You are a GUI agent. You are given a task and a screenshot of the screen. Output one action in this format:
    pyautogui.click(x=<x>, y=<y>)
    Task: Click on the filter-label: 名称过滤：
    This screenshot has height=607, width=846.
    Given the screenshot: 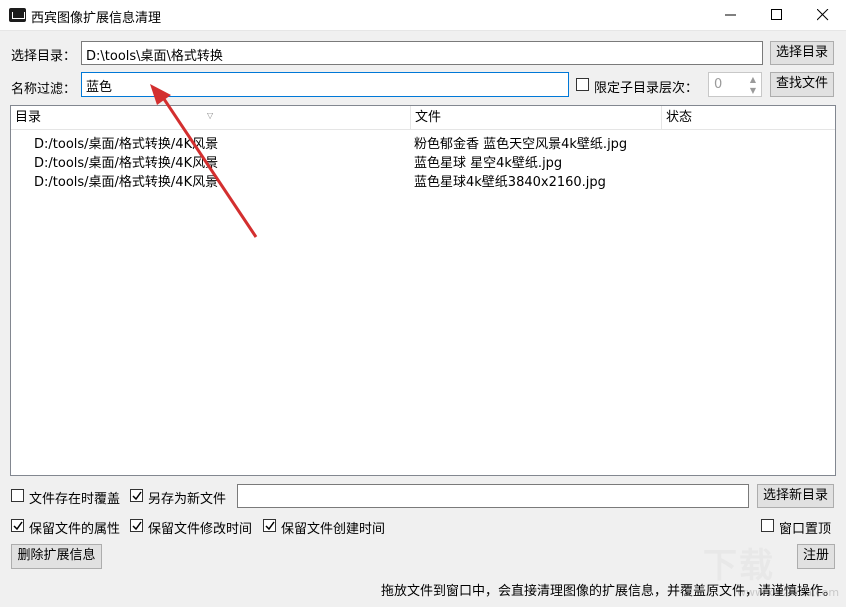 What is the action you would take?
    pyautogui.click(x=44, y=89)
    